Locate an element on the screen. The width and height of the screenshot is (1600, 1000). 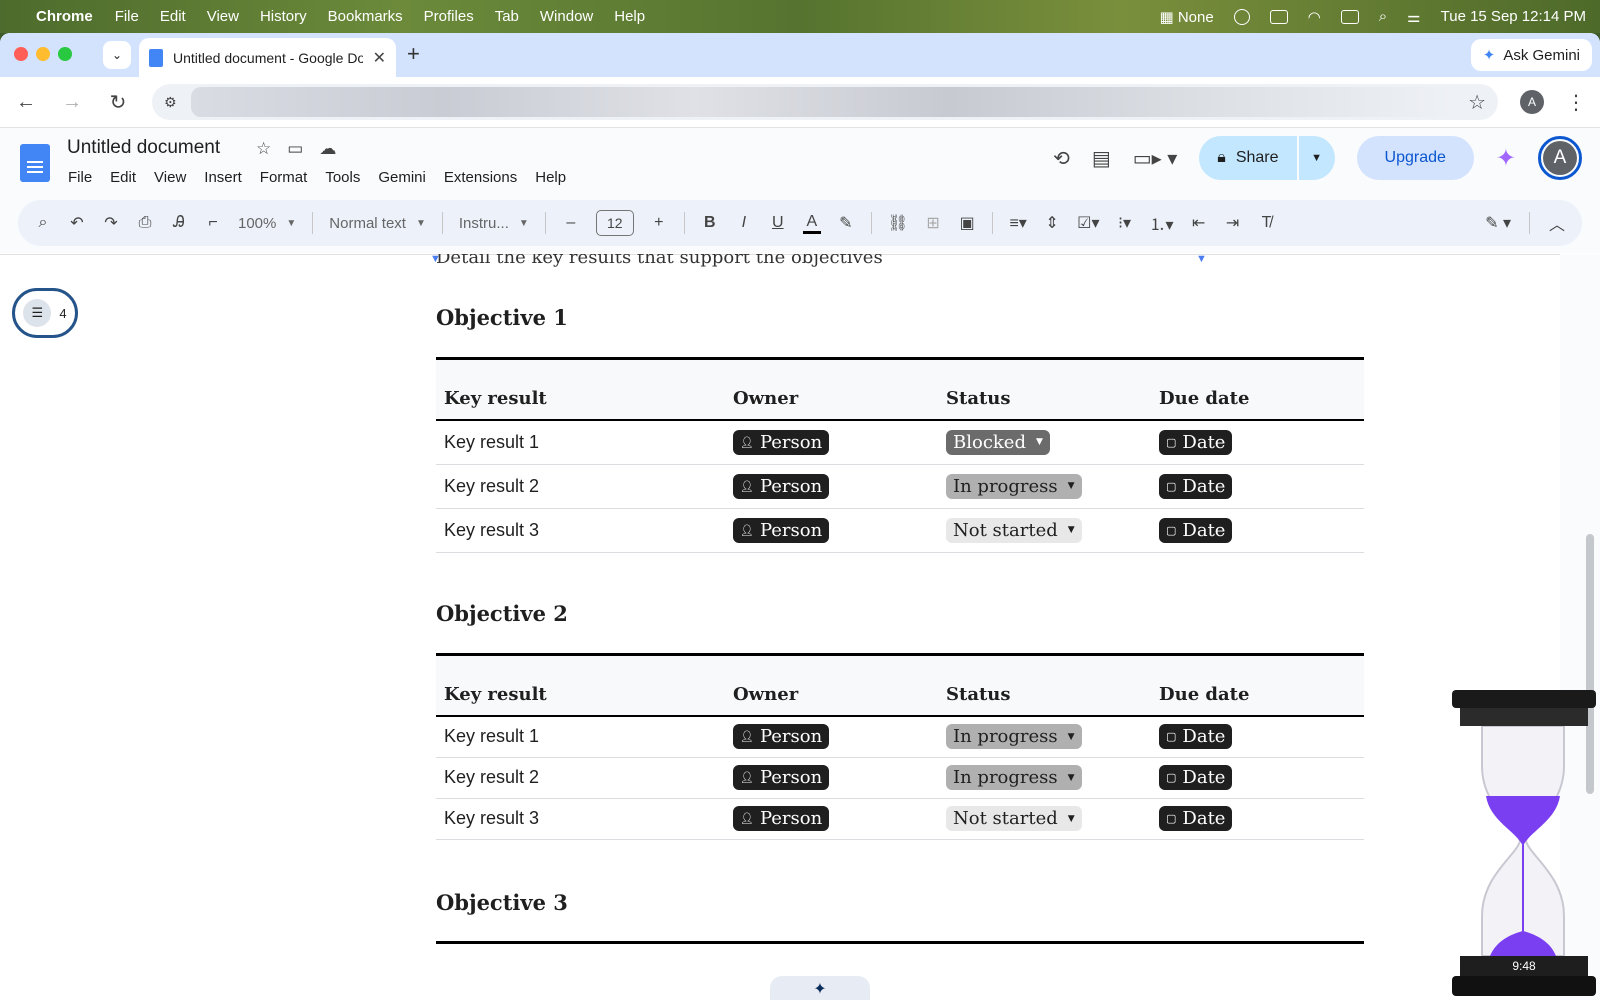
ask-gemini-button: ✦ Ask Gemini is located at coordinates (1531, 55).